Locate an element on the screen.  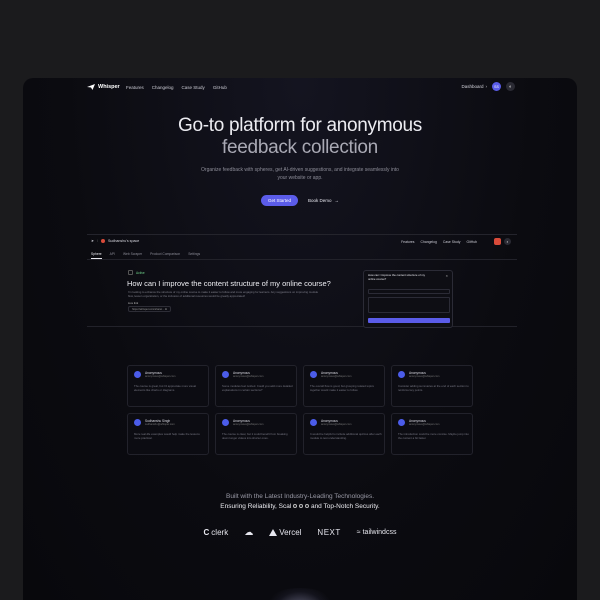
tab-product-comparison: Product Comparison is located at coordinates (165, 254).